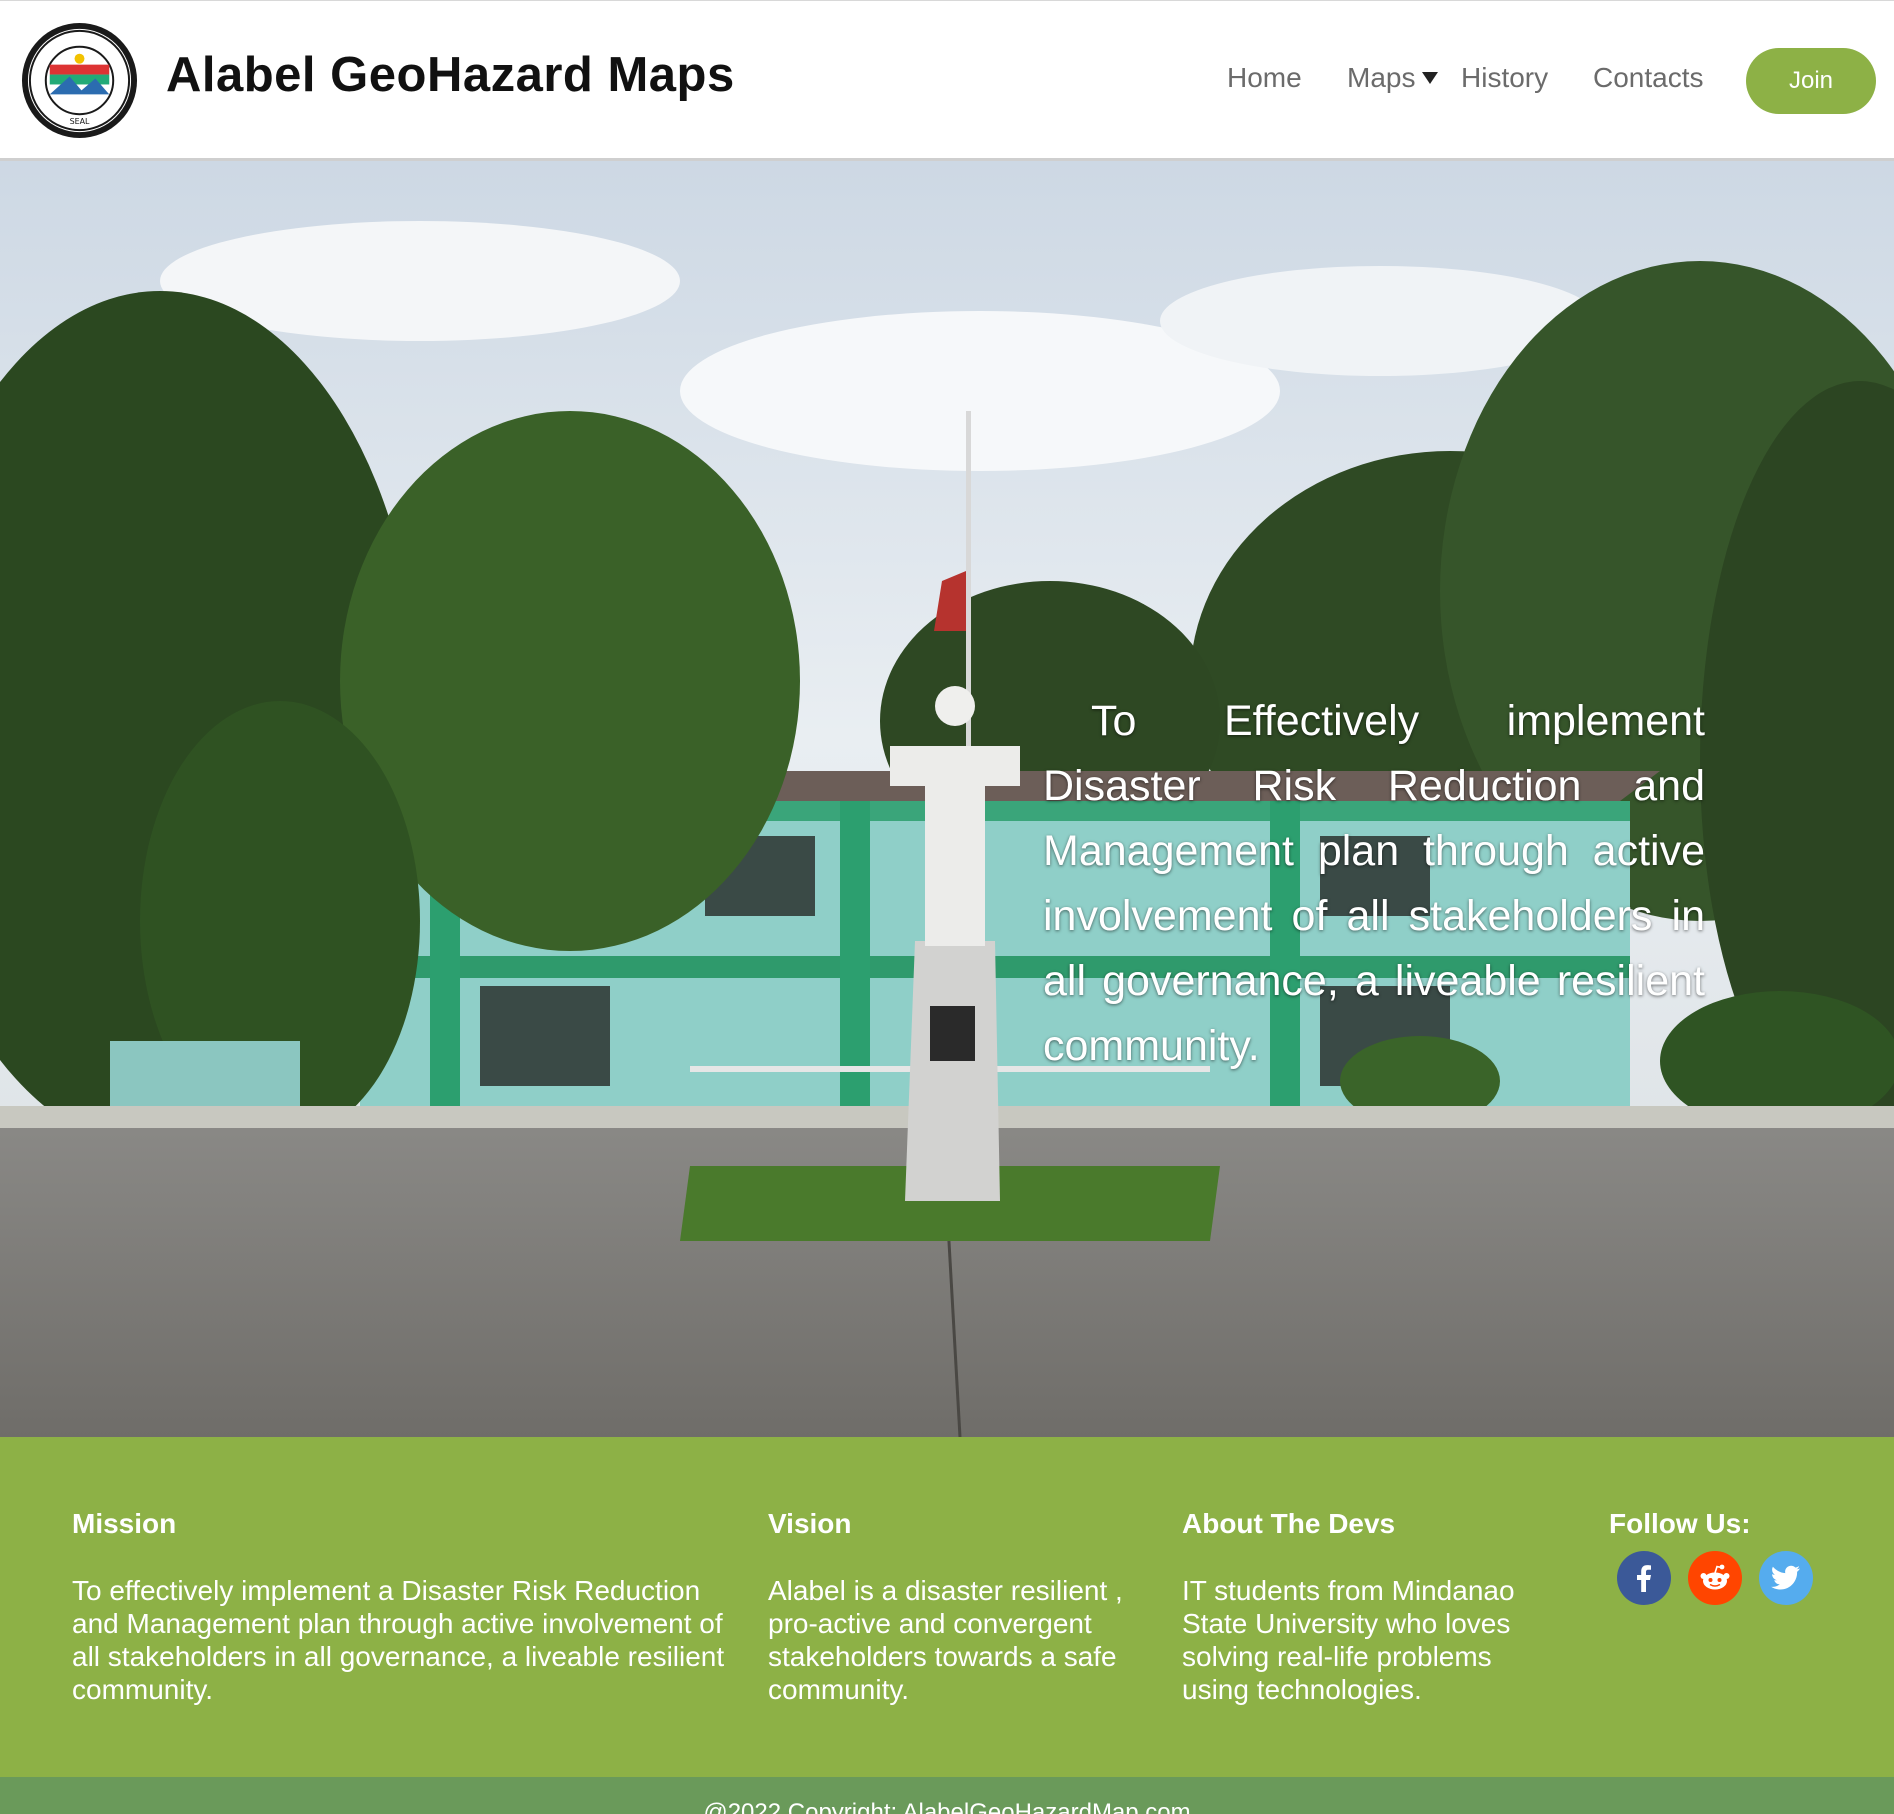 The image size is (1894, 1814). I want to click on caret-down-icon, so click(1430, 78).